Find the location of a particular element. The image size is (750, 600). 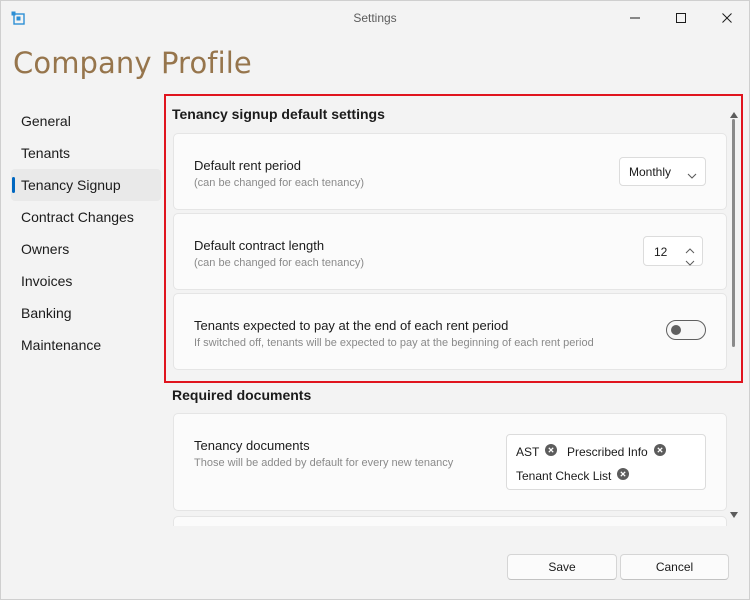

tag-ast: AST is located at coordinates (537, 451).